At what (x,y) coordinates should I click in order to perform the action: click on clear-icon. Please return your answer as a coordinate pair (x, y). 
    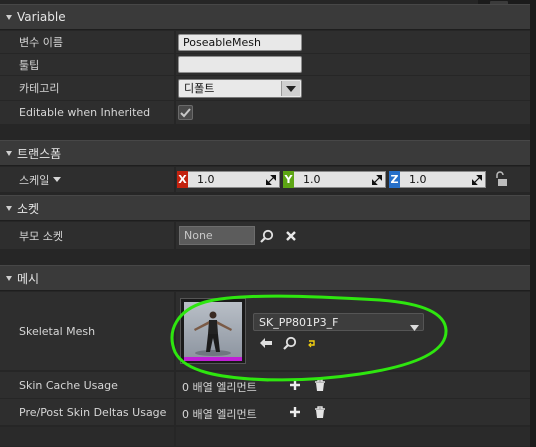
    Looking at the image, I should click on (291, 236).